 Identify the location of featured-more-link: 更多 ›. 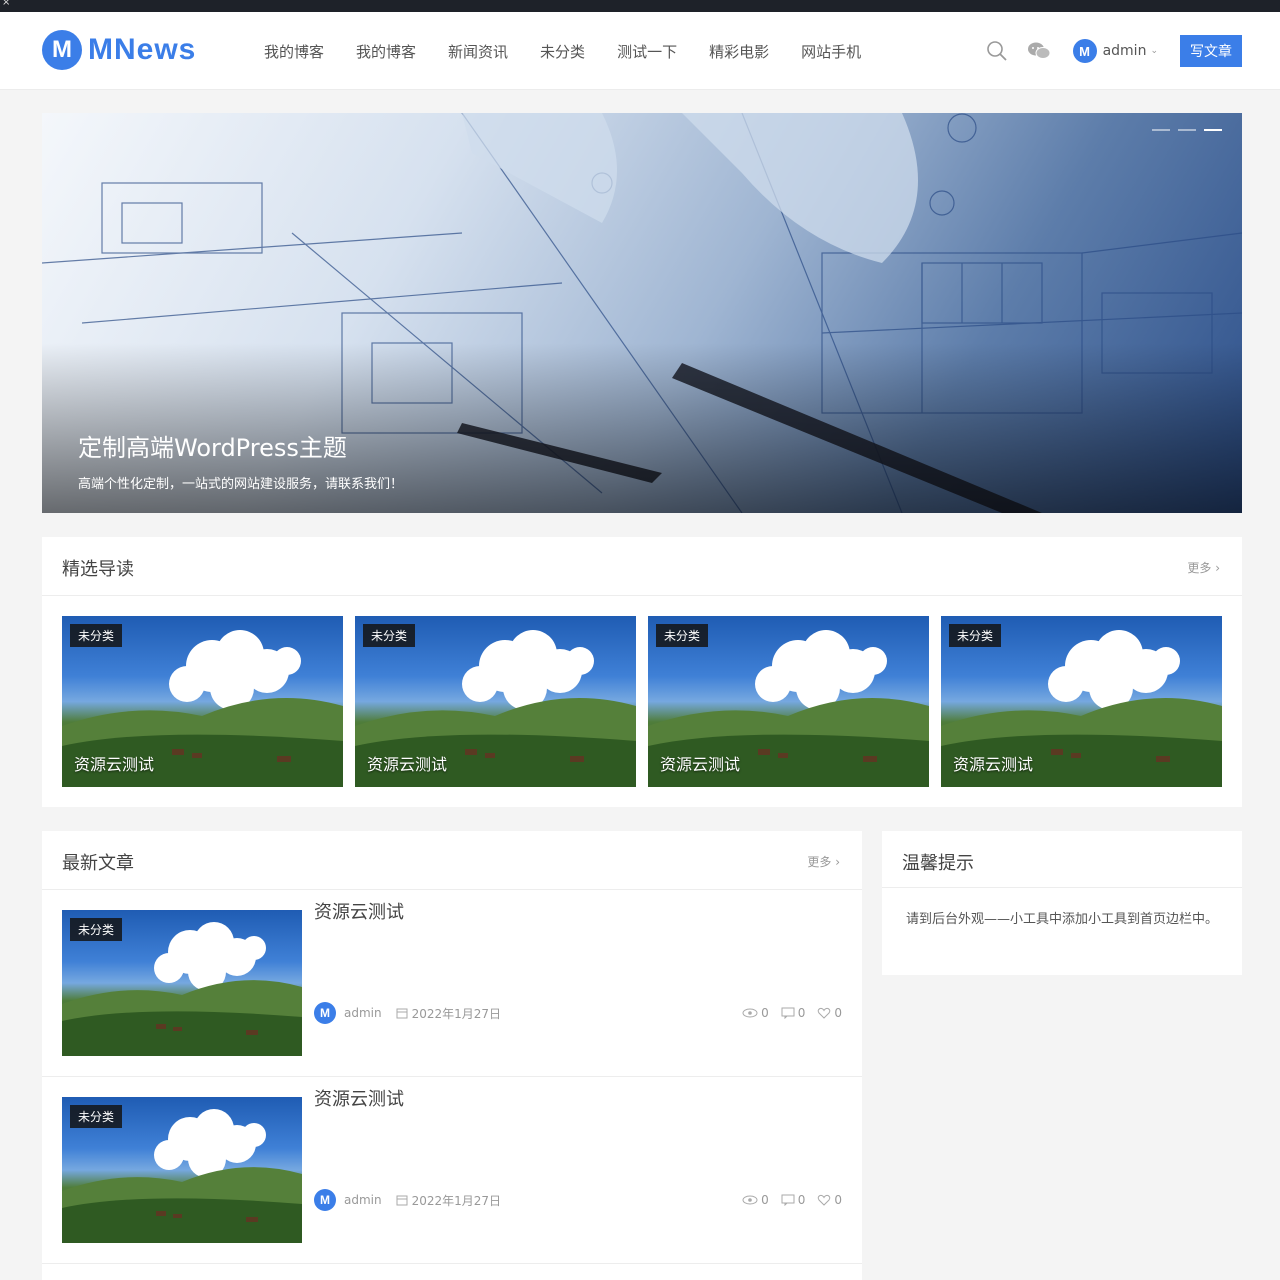
(1203, 567).